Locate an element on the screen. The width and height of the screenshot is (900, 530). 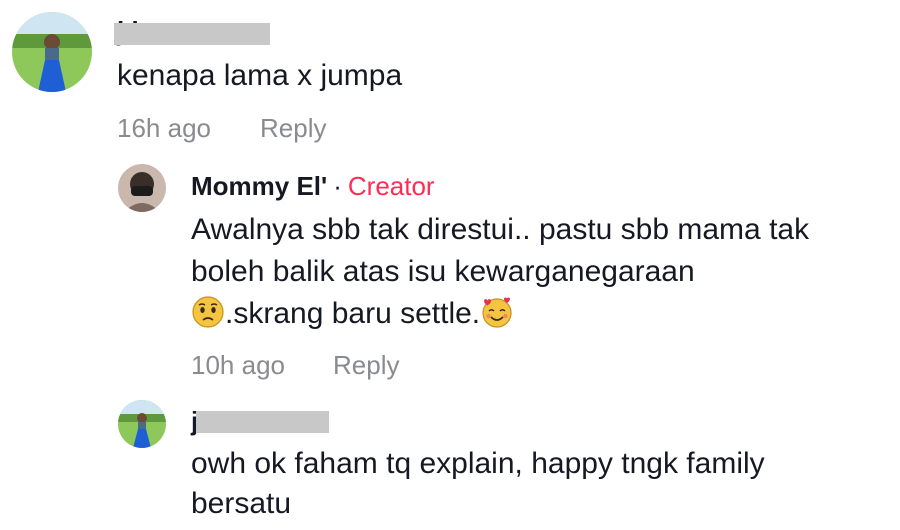
timestamp: 16h ago is located at coordinates (164, 128).